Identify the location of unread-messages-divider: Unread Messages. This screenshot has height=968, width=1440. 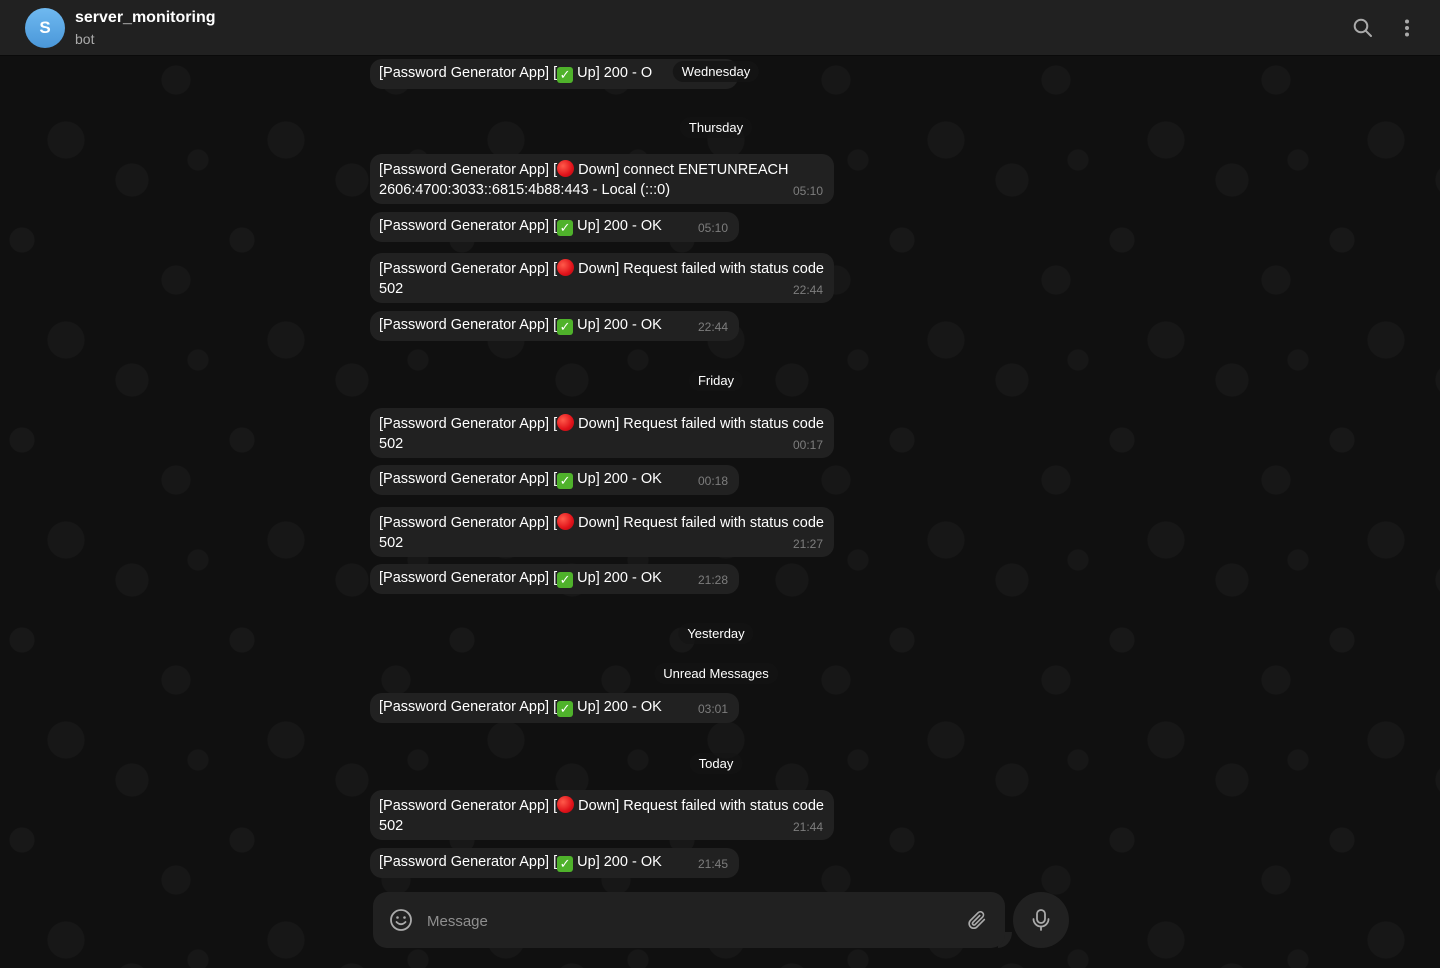
(716, 673).